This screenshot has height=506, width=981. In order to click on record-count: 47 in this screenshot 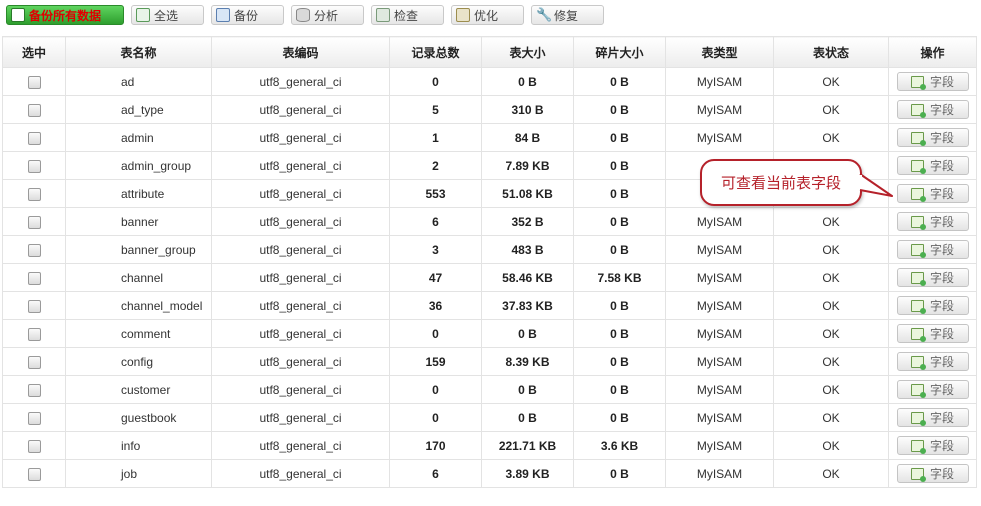, I will do `click(435, 277)`.